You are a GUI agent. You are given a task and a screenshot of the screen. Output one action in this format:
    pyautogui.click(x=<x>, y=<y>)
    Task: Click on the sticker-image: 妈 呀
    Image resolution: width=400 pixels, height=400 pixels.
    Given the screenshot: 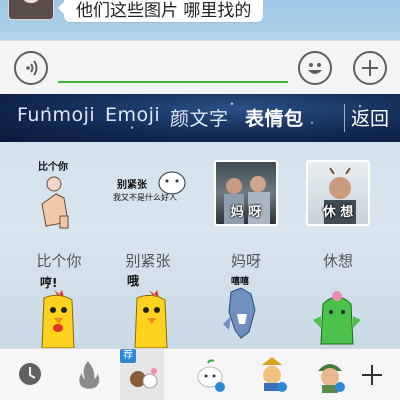 What is the action you would take?
    pyautogui.click(x=246, y=194)
    